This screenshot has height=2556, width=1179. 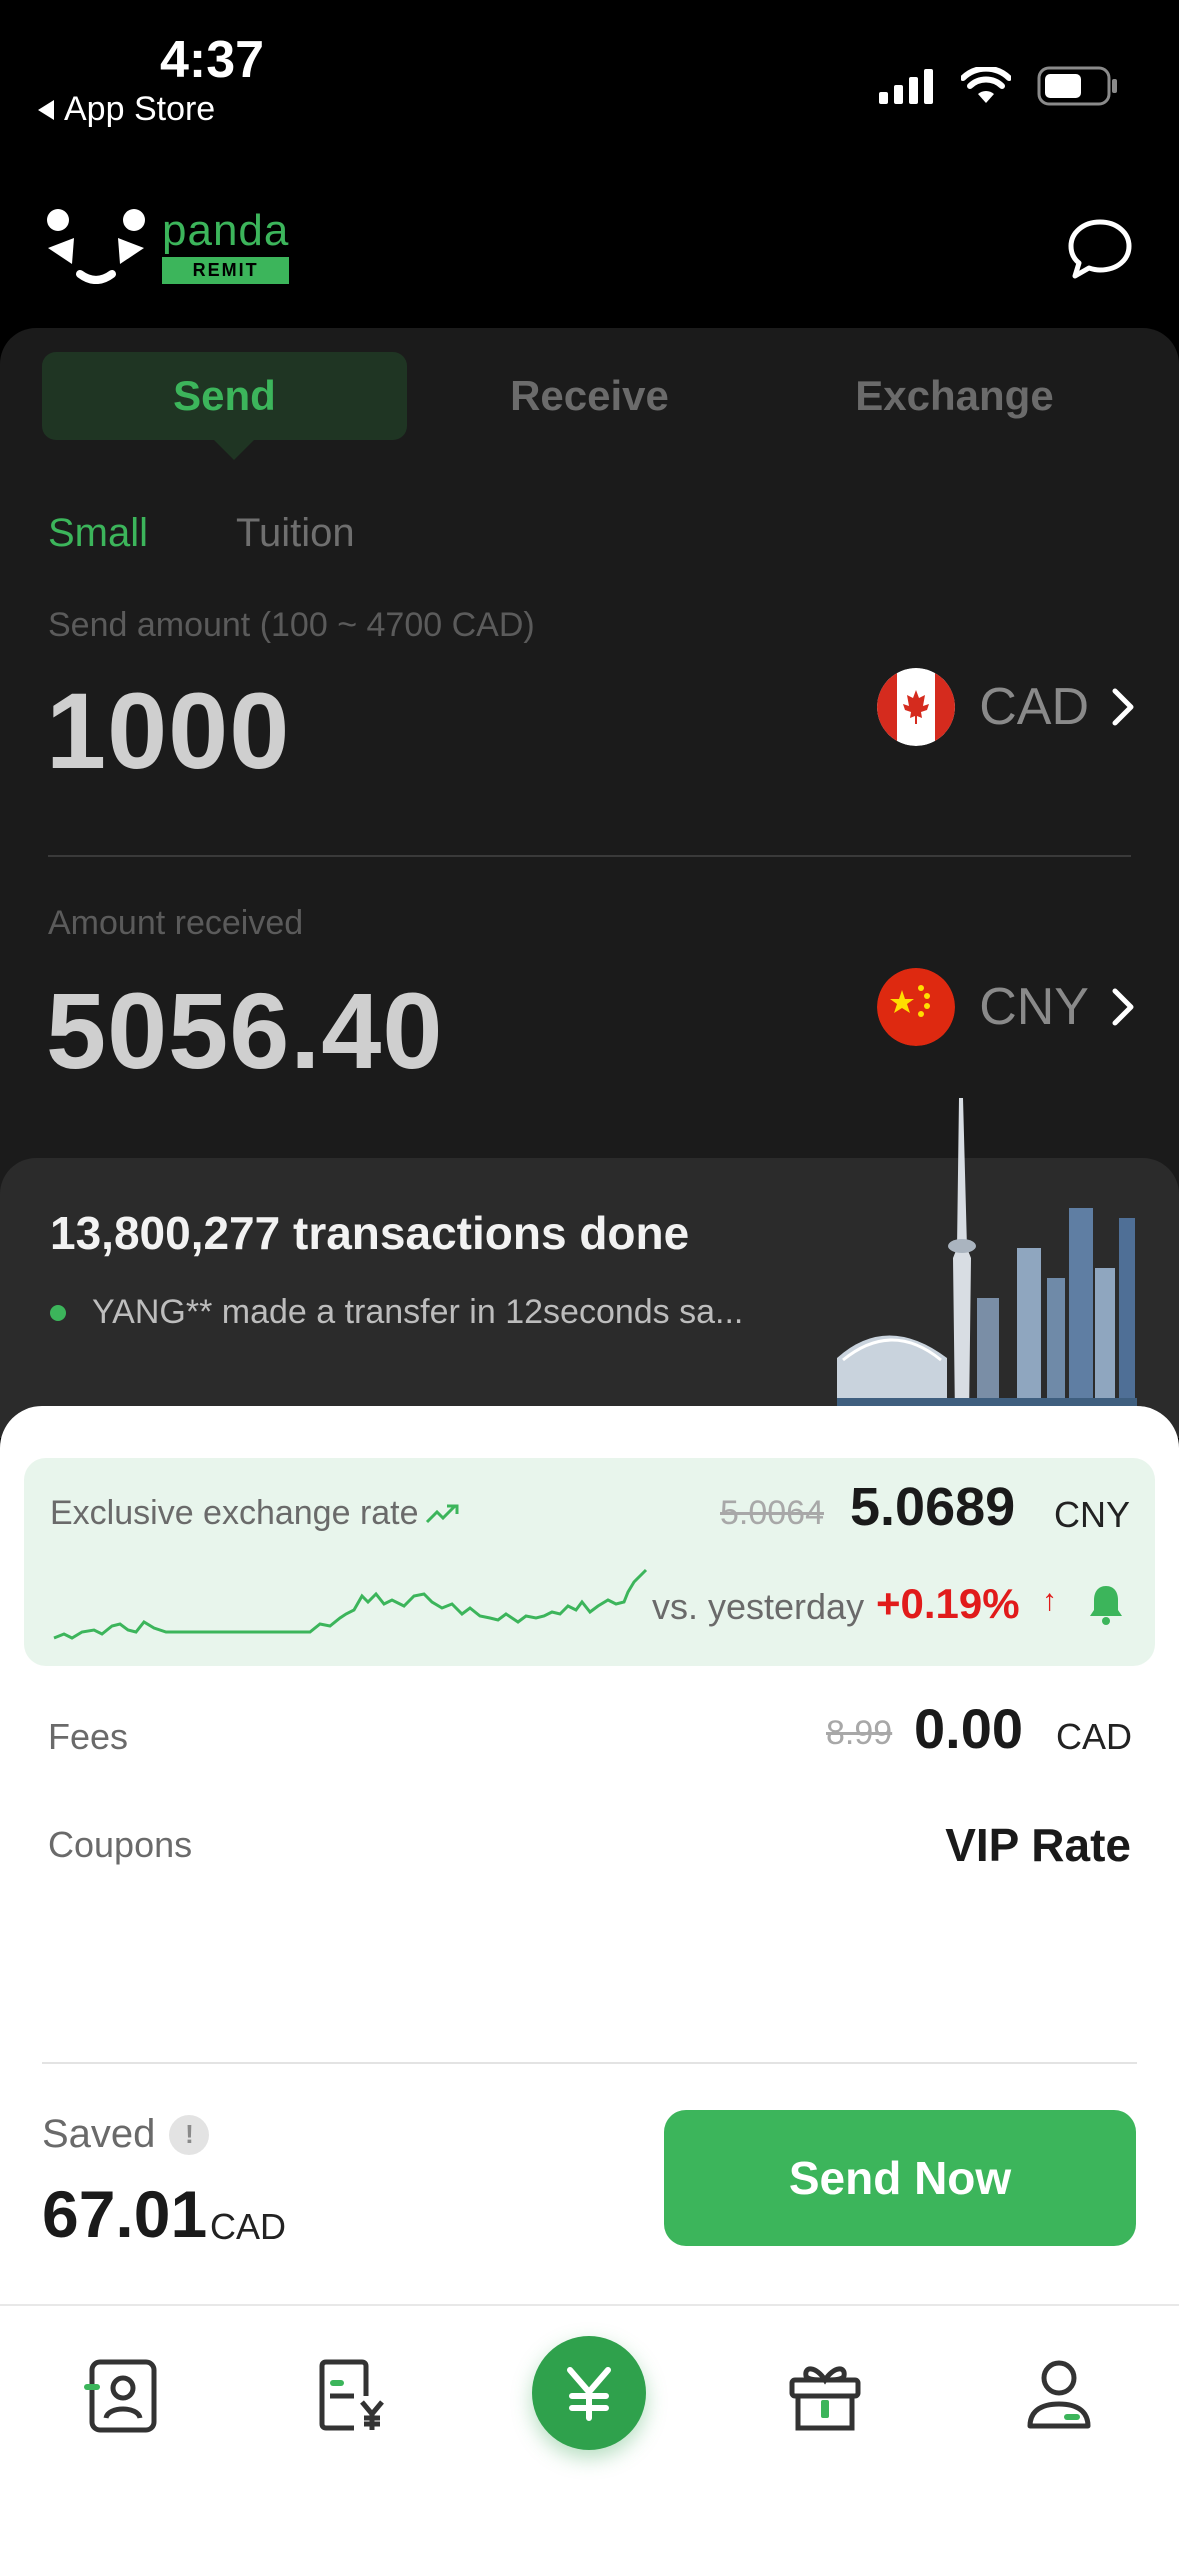 What do you see at coordinates (1038, 1845) in the screenshot?
I see `coupon-selector: VIP Rate` at bounding box center [1038, 1845].